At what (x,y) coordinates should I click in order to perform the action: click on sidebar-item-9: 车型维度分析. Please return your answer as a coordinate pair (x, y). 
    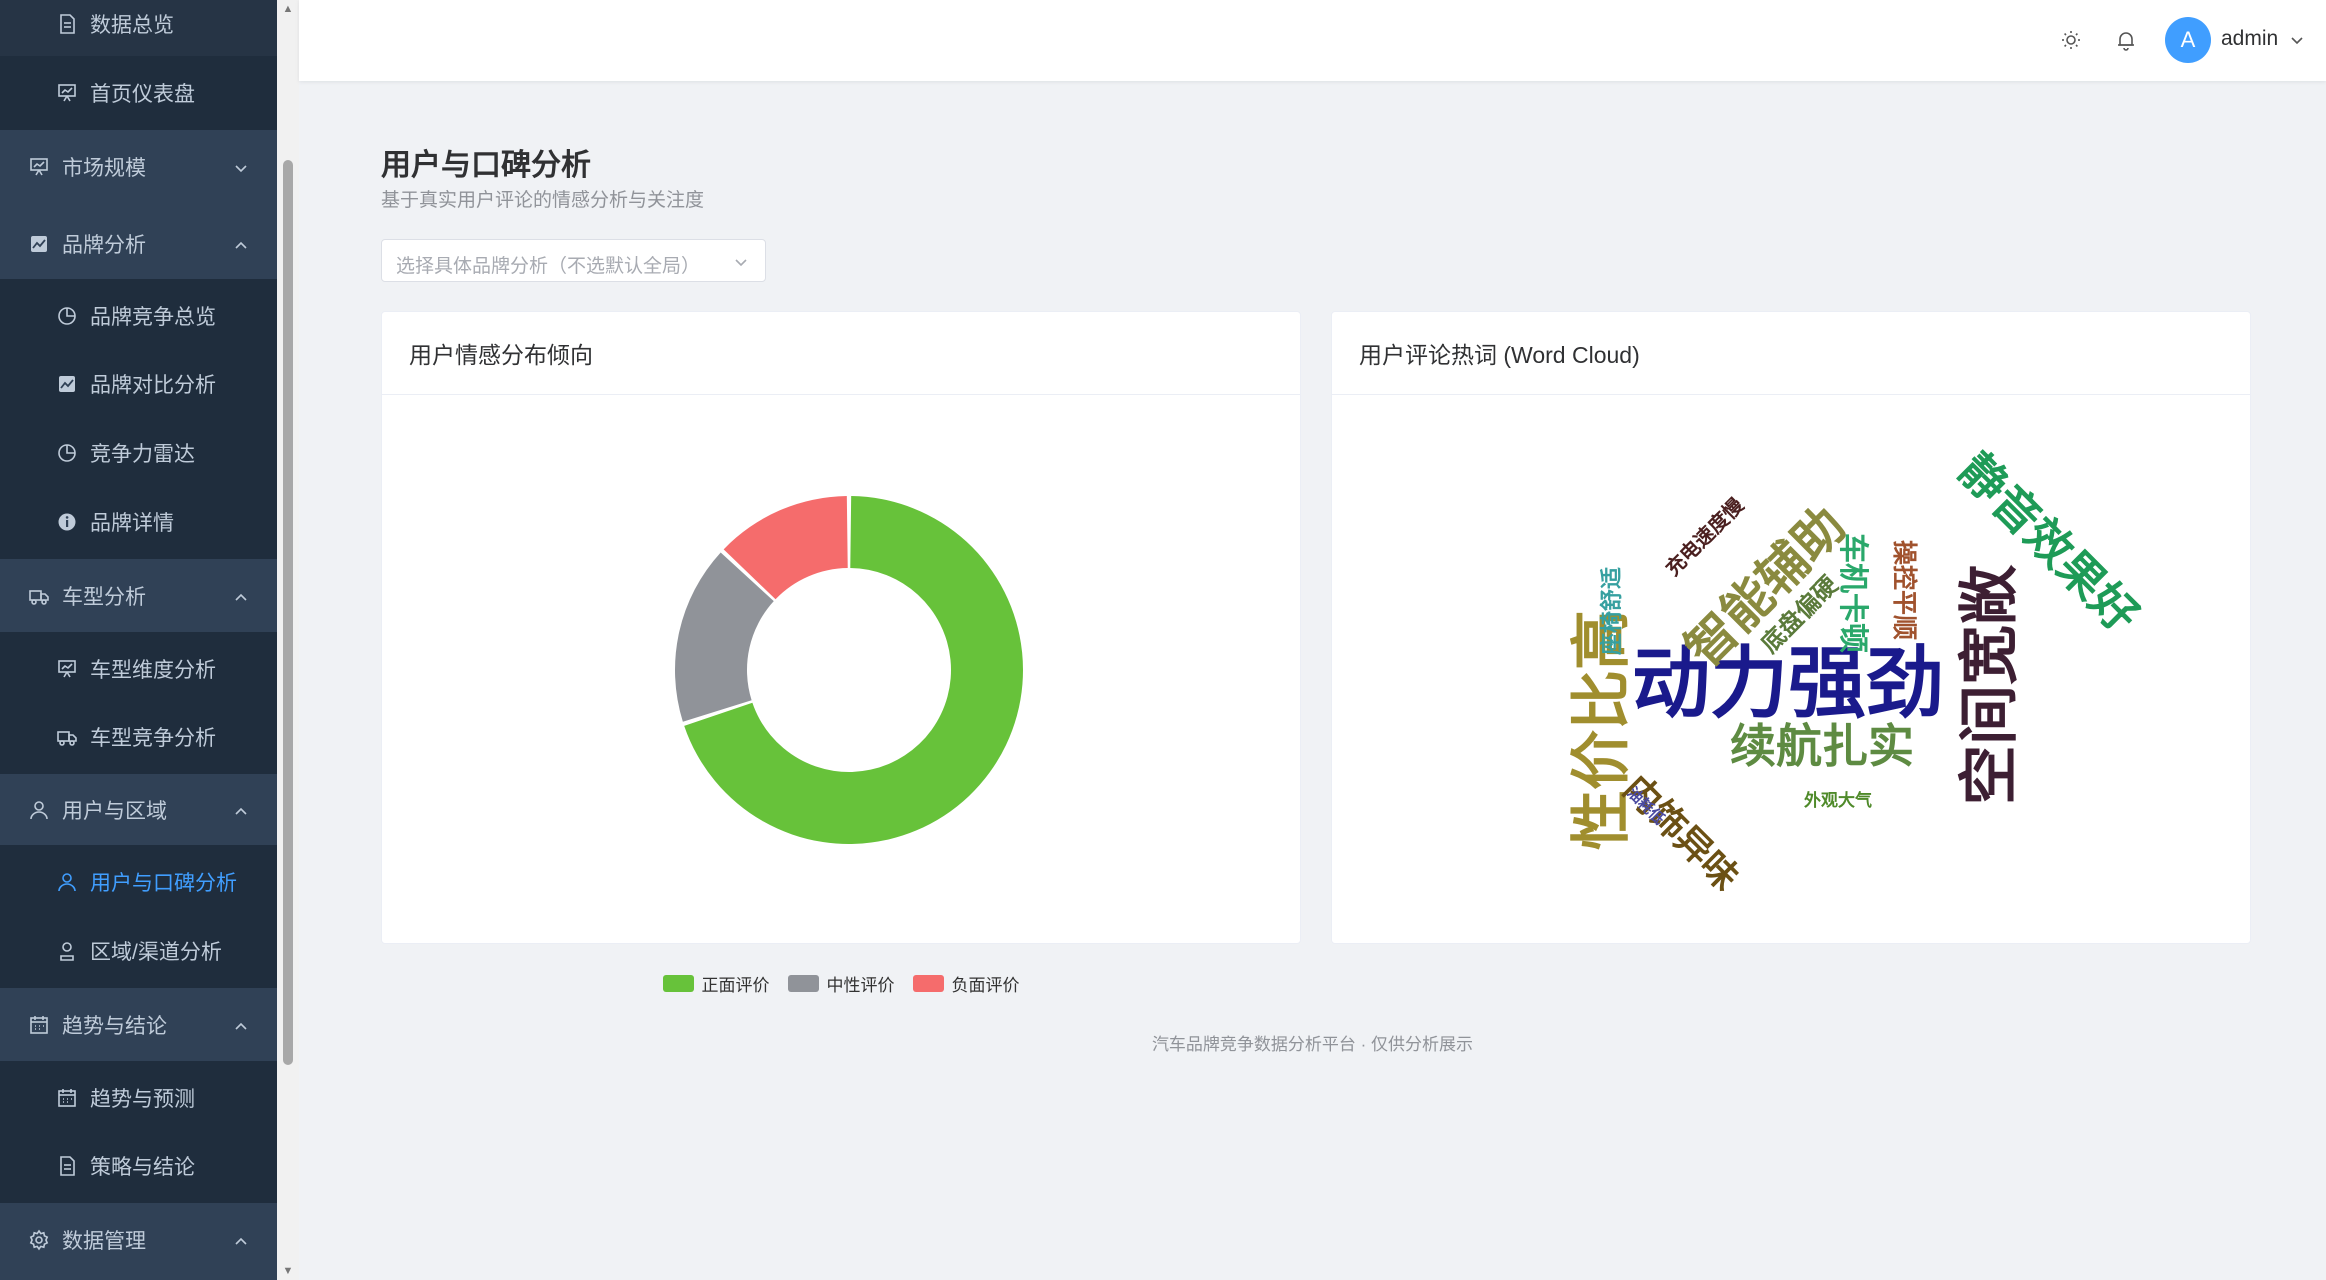
    Looking at the image, I should click on (138, 669).